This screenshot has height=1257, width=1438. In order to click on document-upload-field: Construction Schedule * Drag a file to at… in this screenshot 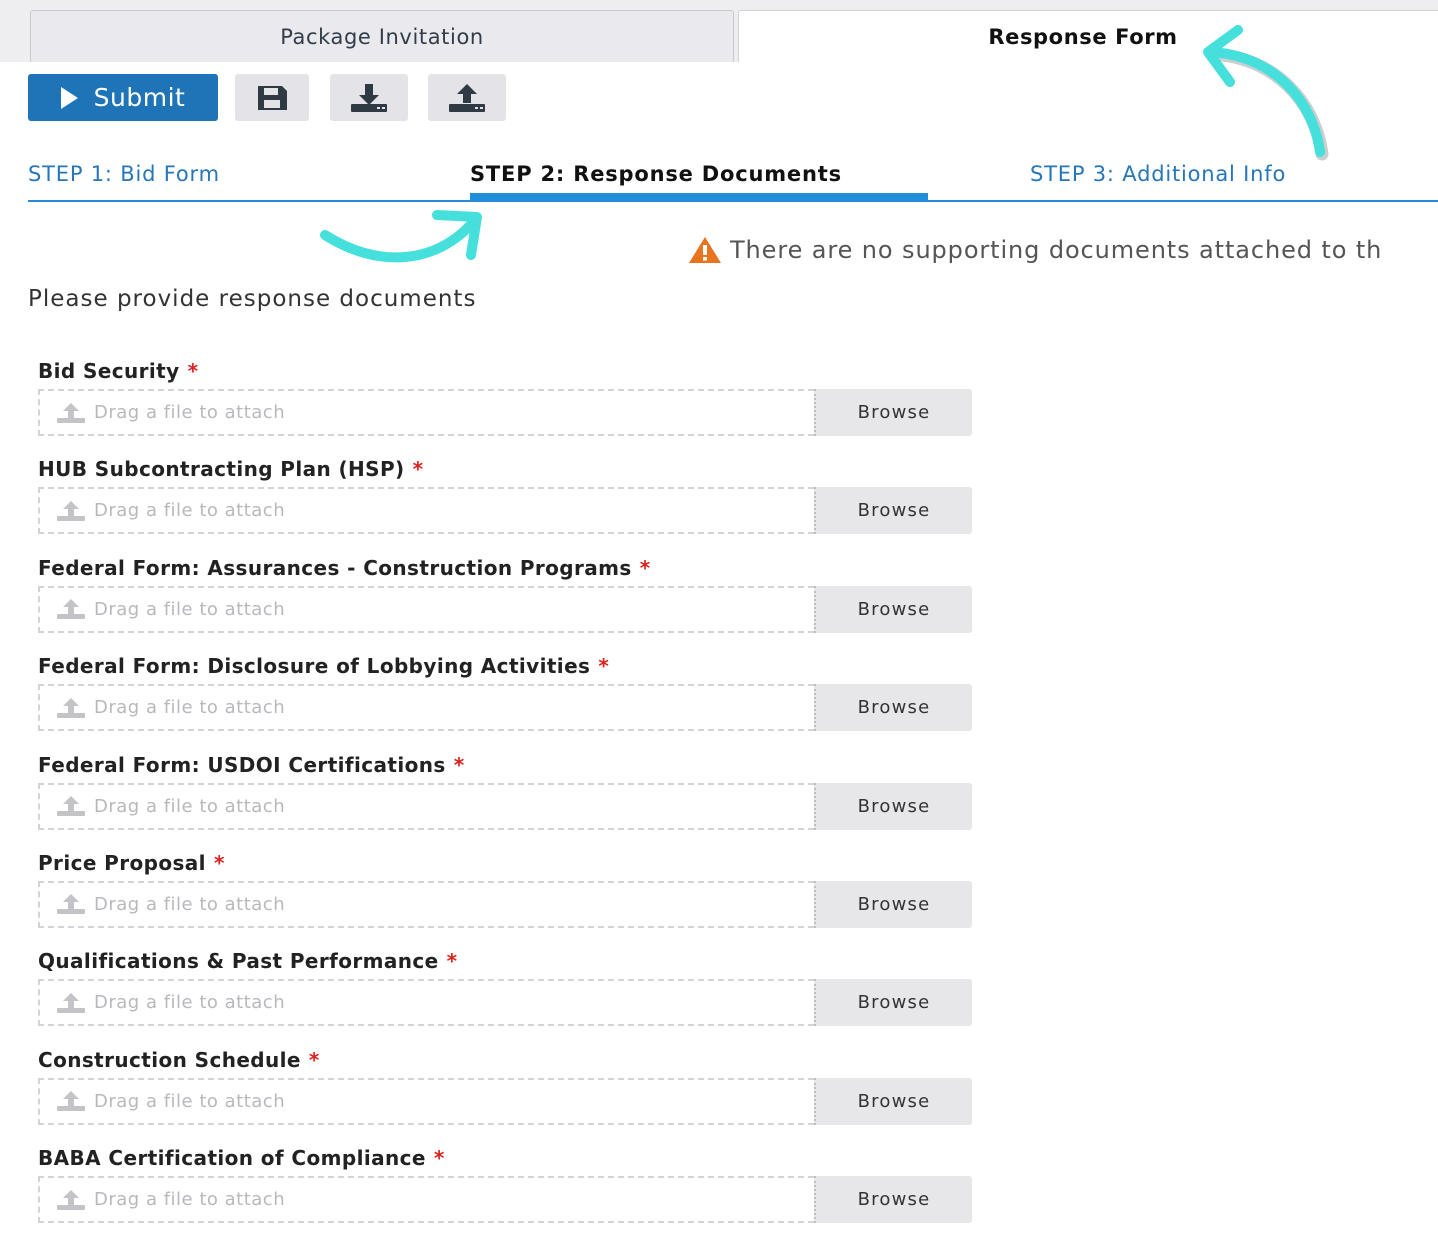, I will do `click(508, 1093)`.